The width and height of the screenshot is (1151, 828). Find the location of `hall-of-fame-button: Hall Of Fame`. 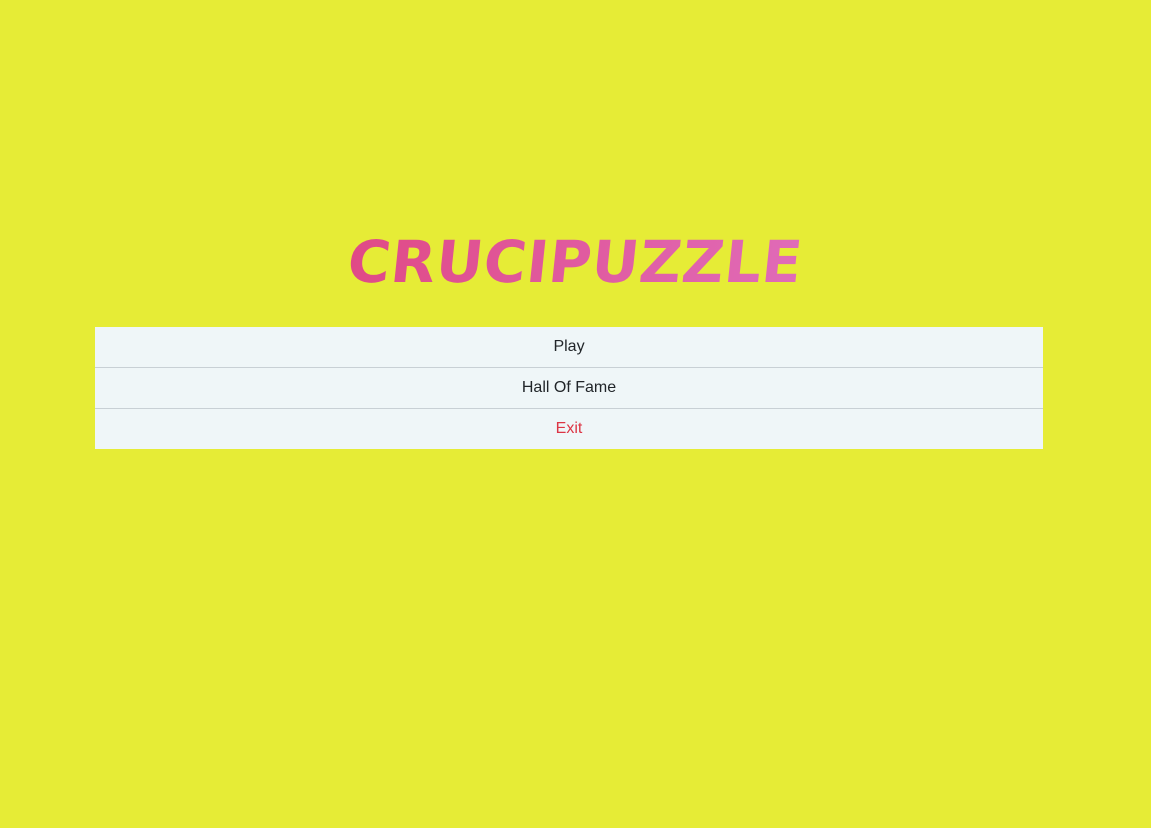

hall-of-fame-button: Hall Of Fame is located at coordinates (569, 388).